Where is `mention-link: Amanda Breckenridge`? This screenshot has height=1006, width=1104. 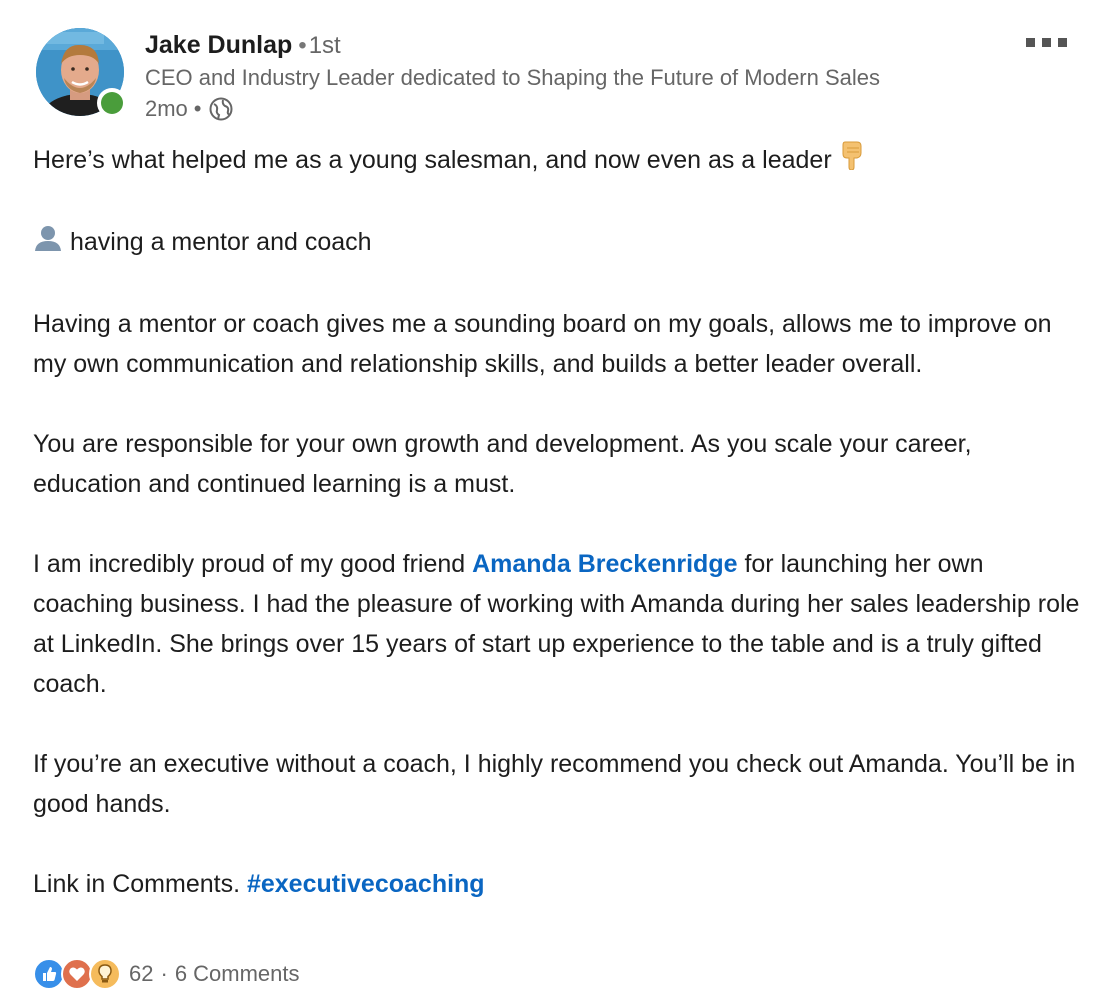
mention-link: Amanda Breckenridge is located at coordinates (604, 564).